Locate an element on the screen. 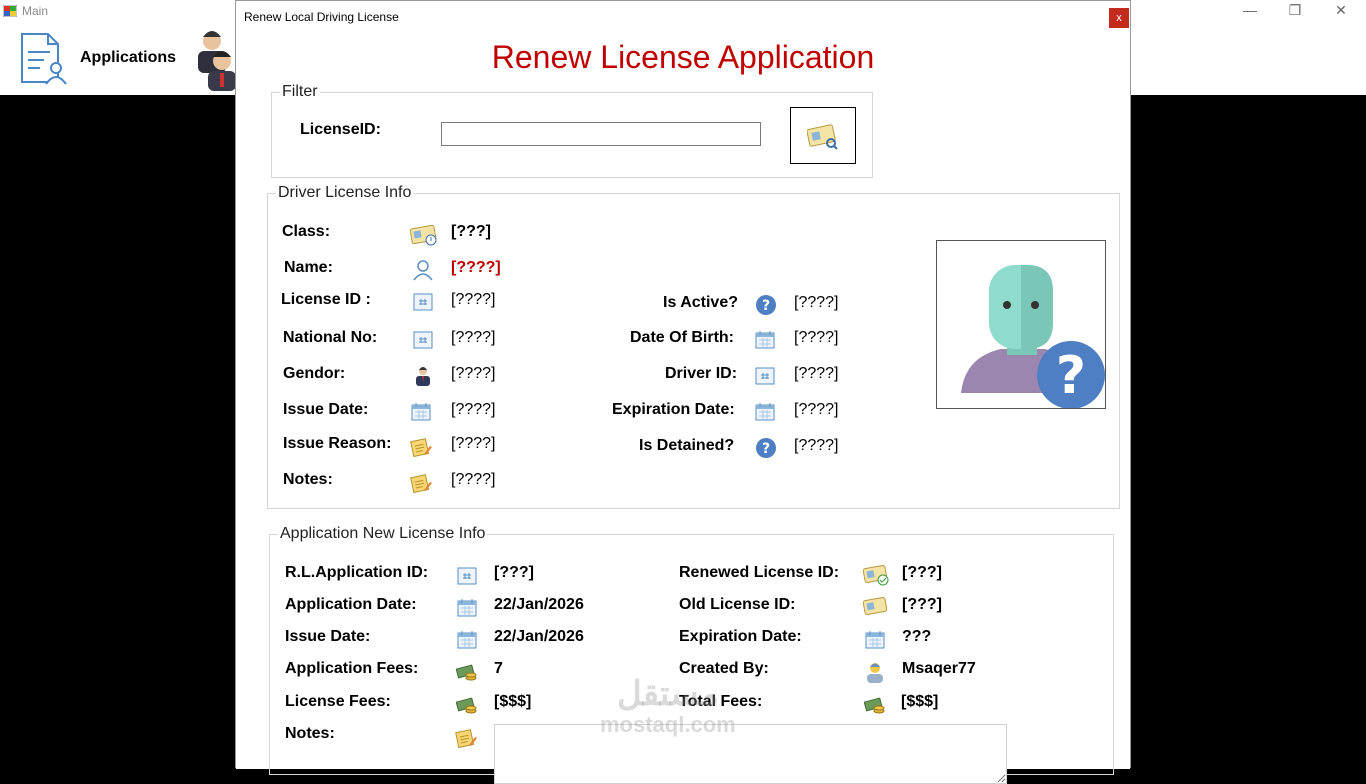  filter-legend: Filter is located at coordinates (300, 91).